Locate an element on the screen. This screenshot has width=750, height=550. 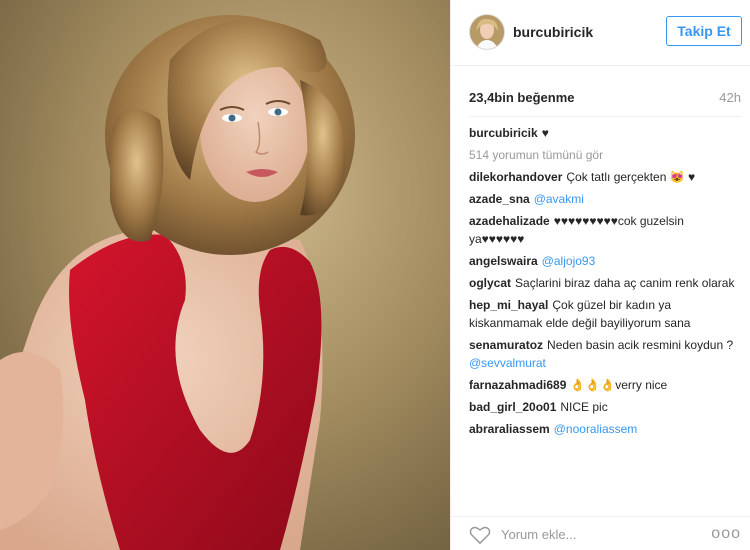
post-username: burcubiricik is located at coordinates (553, 32).